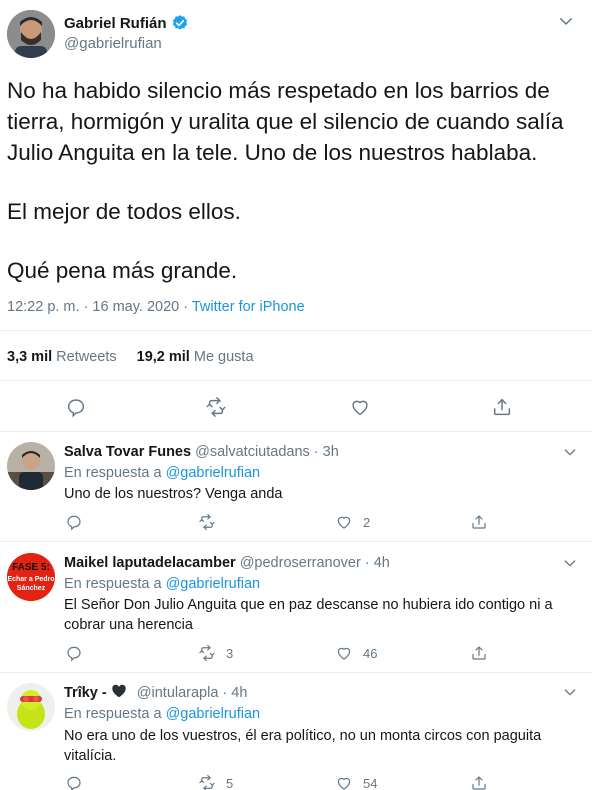 The height and width of the screenshot is (790, 592). Describe the element at coordinates (115, 23) in the screenshot. I see `author-name-text: Gabriel Rufián` at that location.